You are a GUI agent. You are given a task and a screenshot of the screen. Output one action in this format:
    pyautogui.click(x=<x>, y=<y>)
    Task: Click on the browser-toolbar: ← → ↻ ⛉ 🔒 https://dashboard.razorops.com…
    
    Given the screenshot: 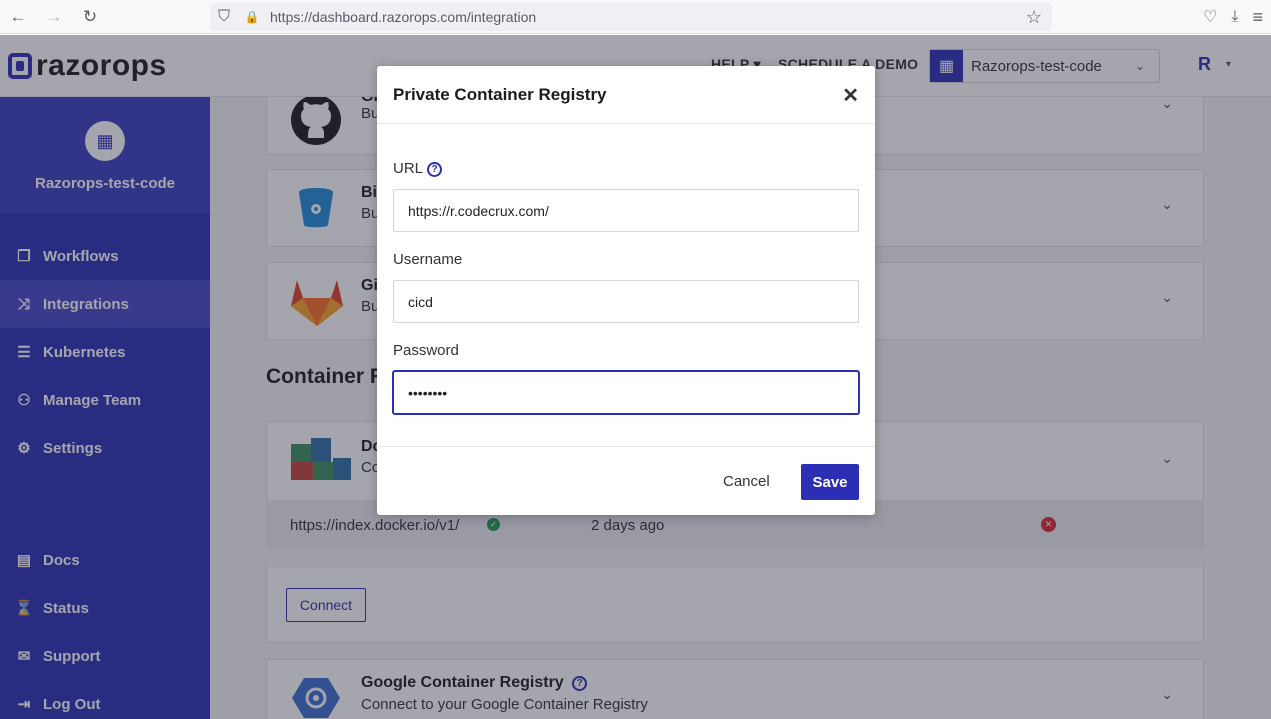 What is the action you would take?
    pyautogui.click(x=635, y=17)
    